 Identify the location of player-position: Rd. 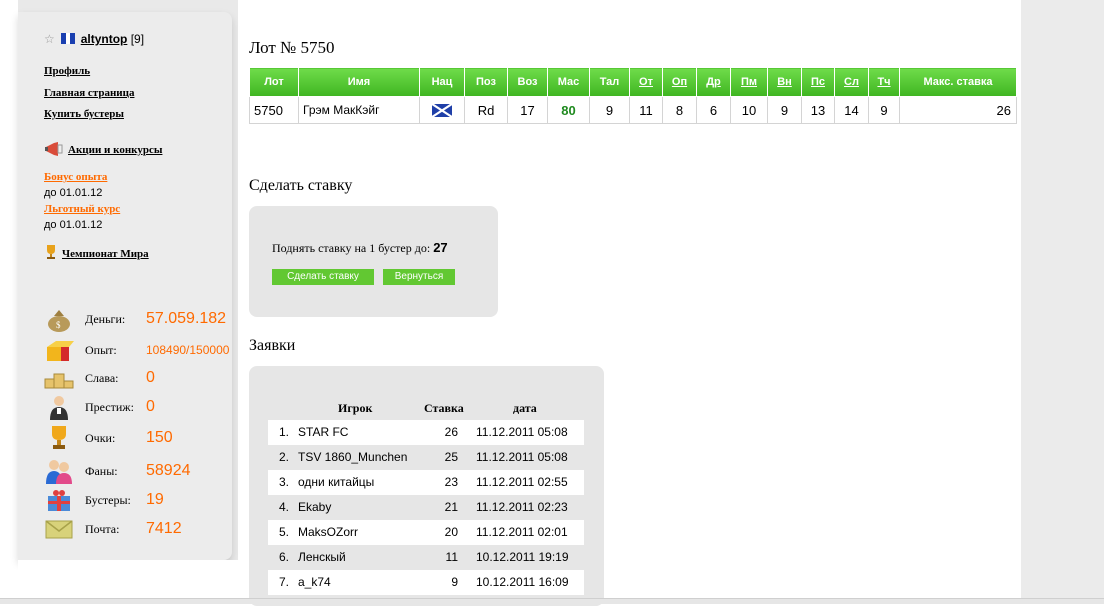
(486, 110).